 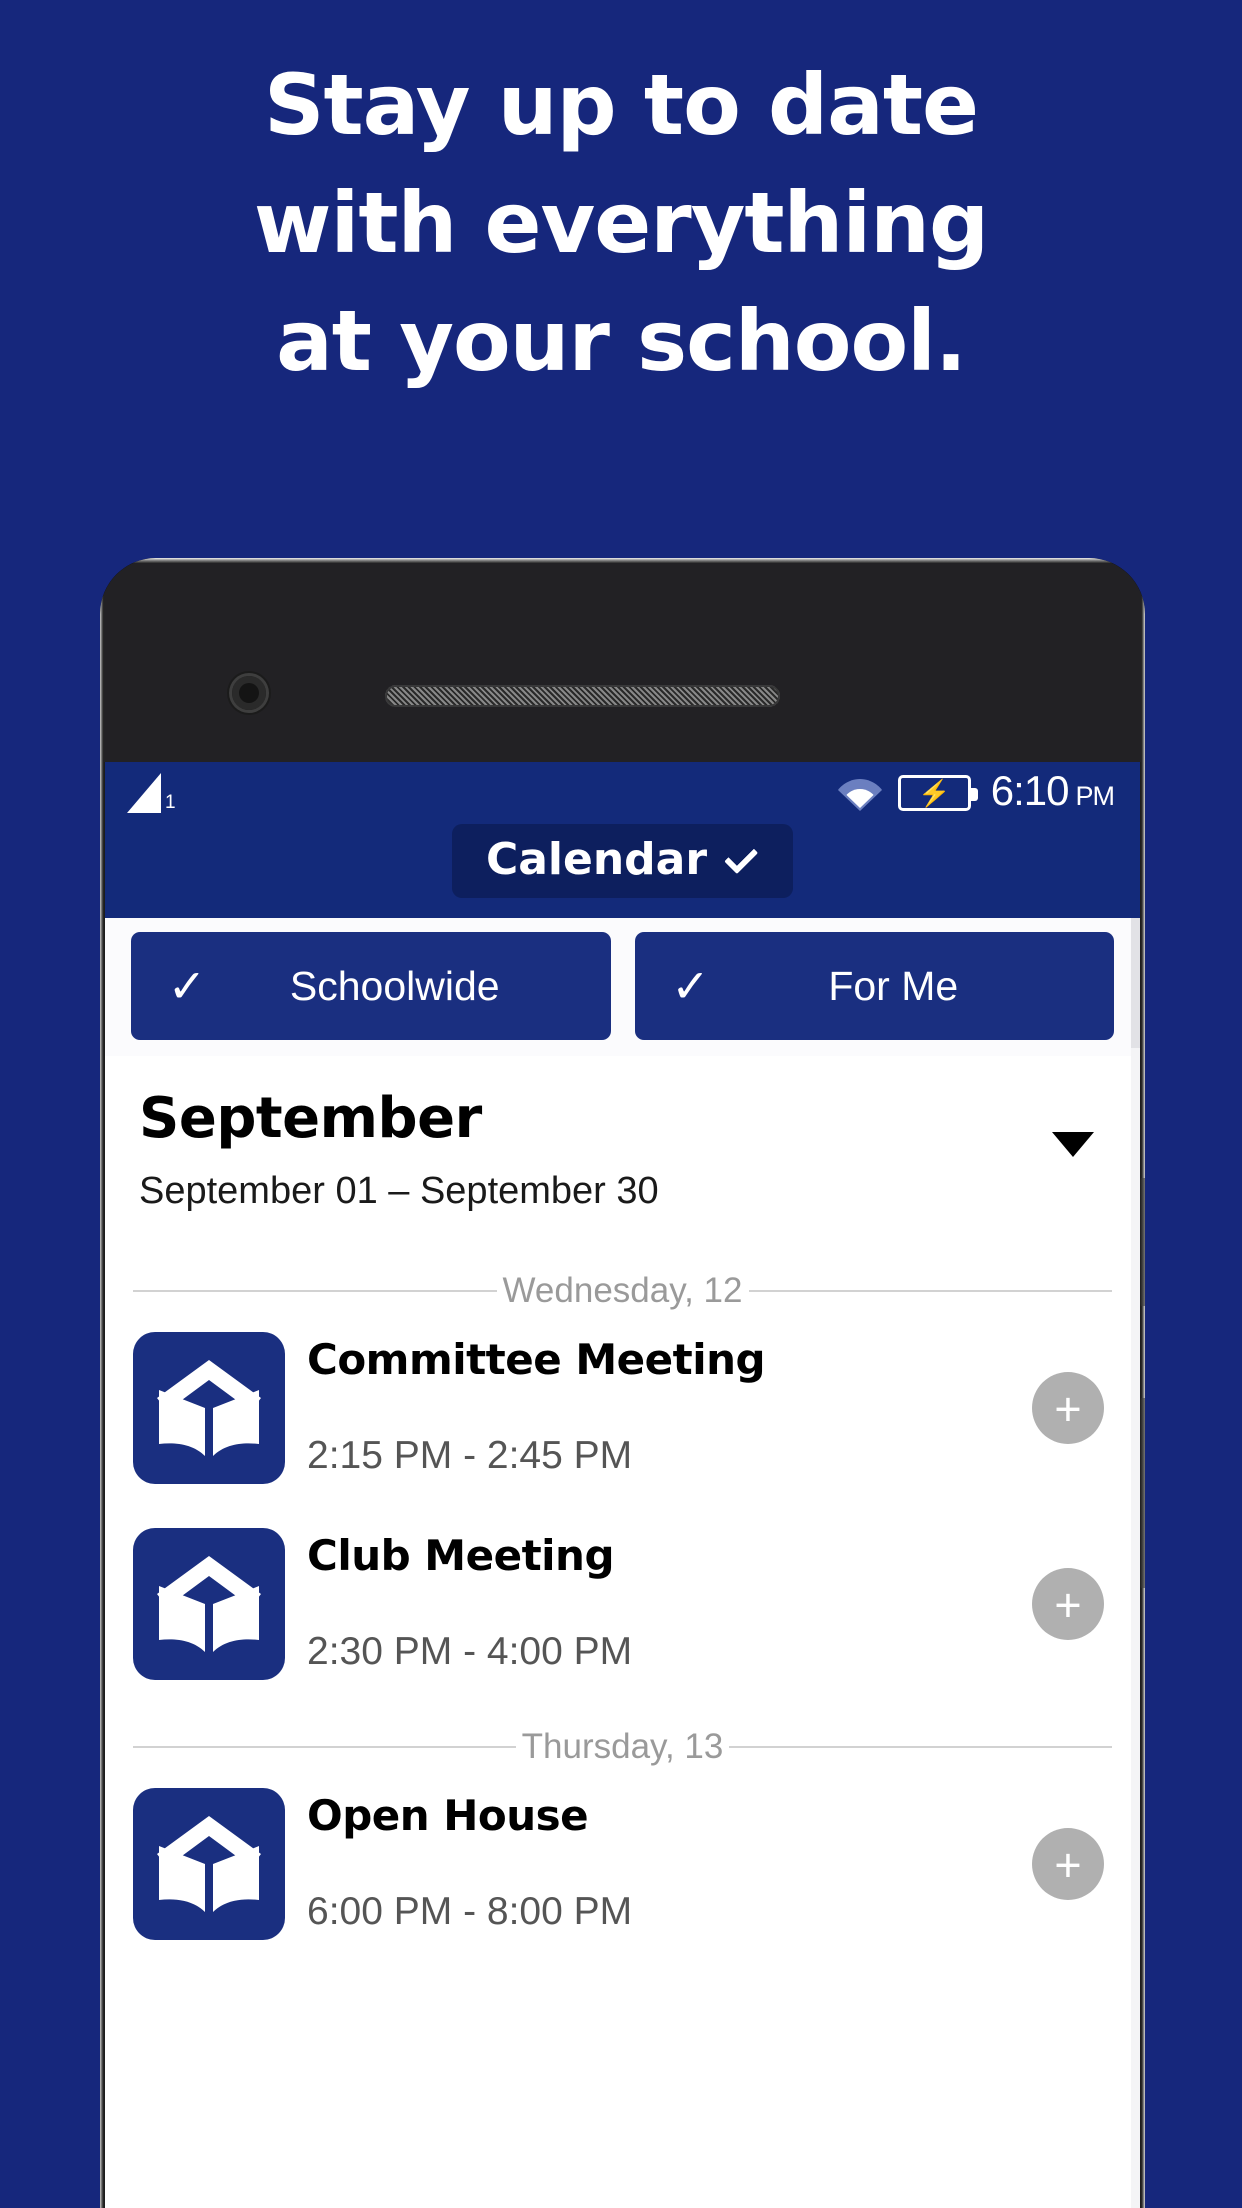 What do you see at coordinates (1143, 1383) in the screenshot?
I see `phone-right-edge` at bounding box center [1143, 1383].